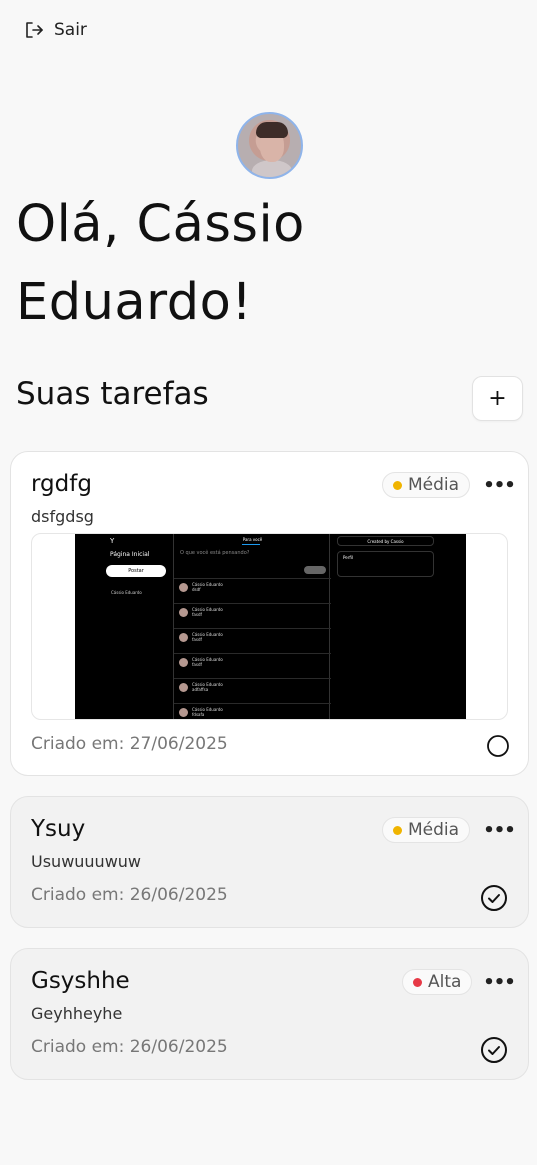  I want to click on task-title: Ysuy, so click(58, 829).